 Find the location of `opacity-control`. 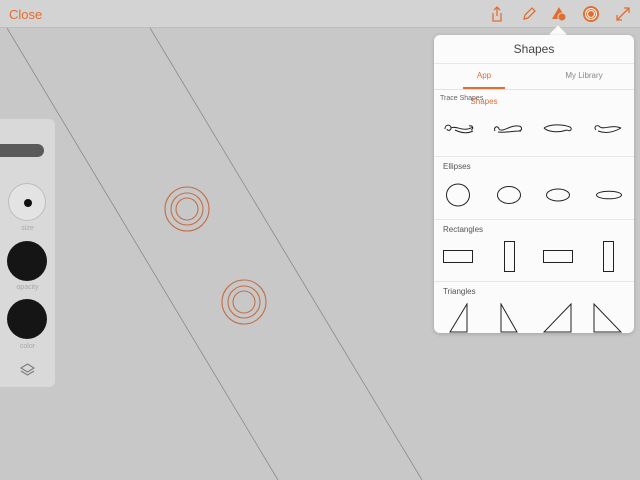

opacity-control is located at coordinates (27, 261).